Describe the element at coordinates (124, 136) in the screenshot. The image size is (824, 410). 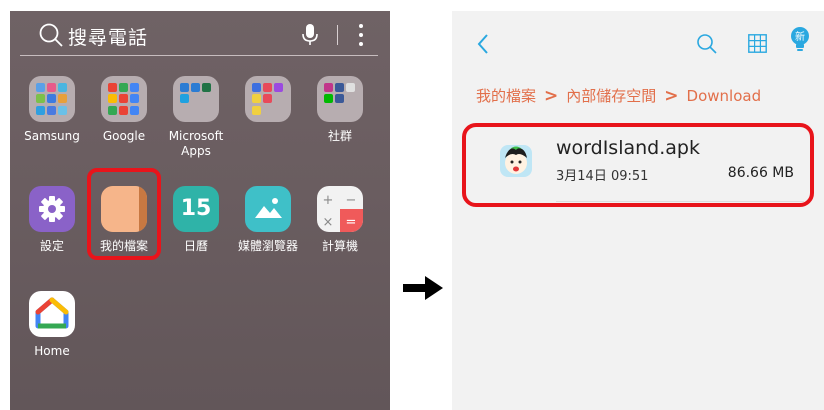
I see `app-label: Google` at that location.